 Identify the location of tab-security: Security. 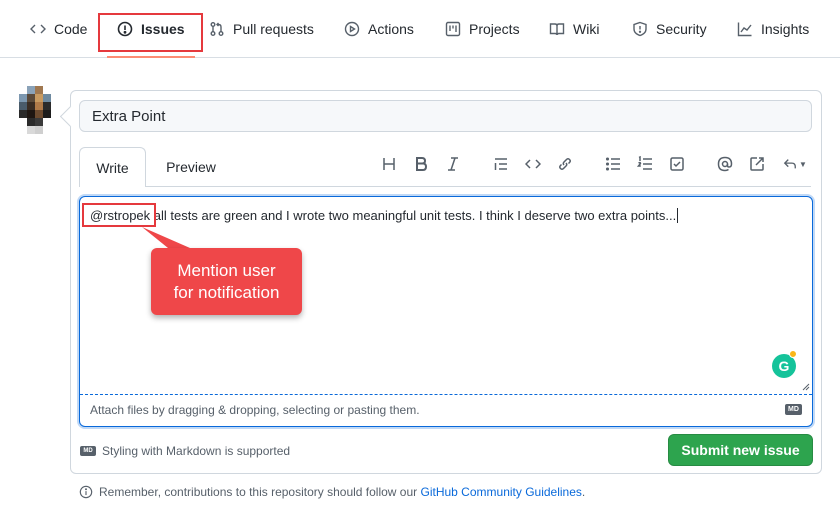
(669, 29).